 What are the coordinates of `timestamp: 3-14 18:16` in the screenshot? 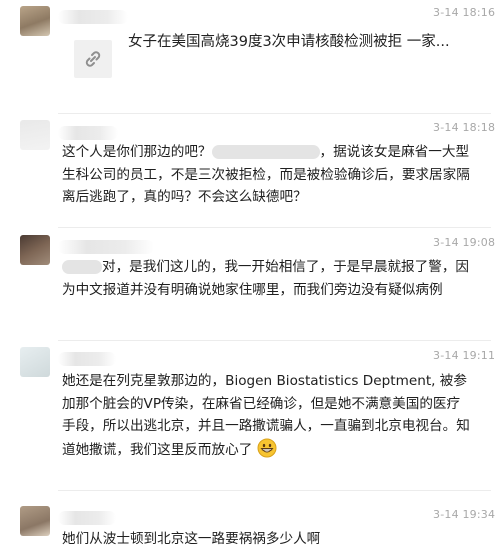 It's located at (464, 12).